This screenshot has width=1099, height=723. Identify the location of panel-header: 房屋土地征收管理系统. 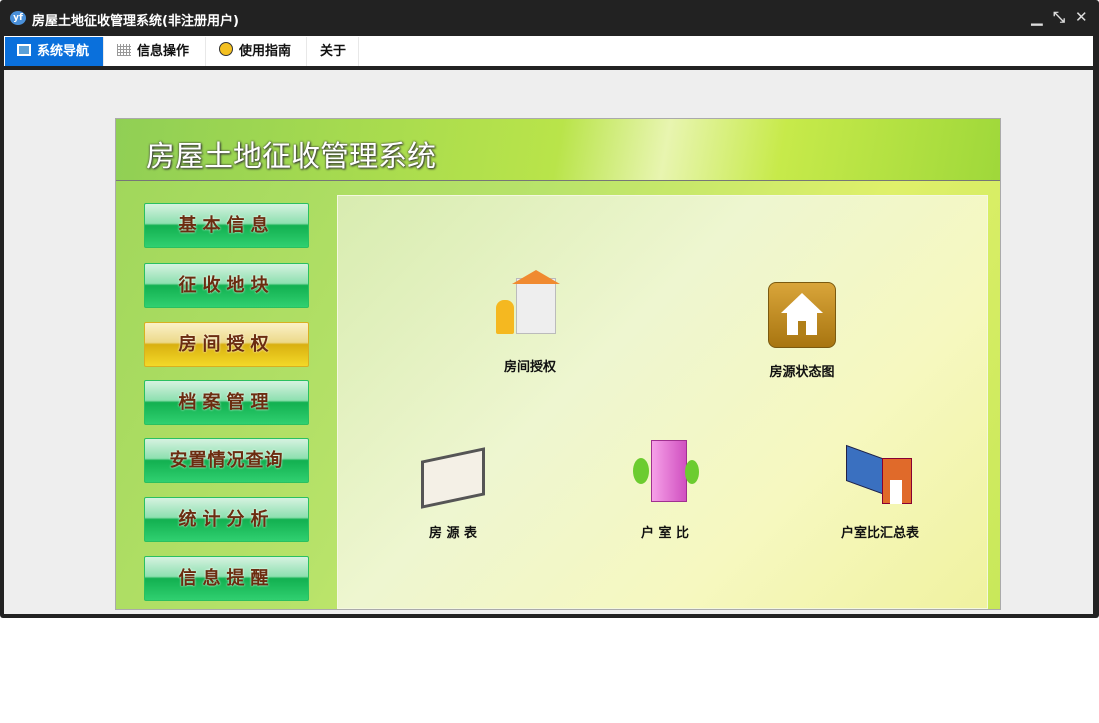
(558, 150).